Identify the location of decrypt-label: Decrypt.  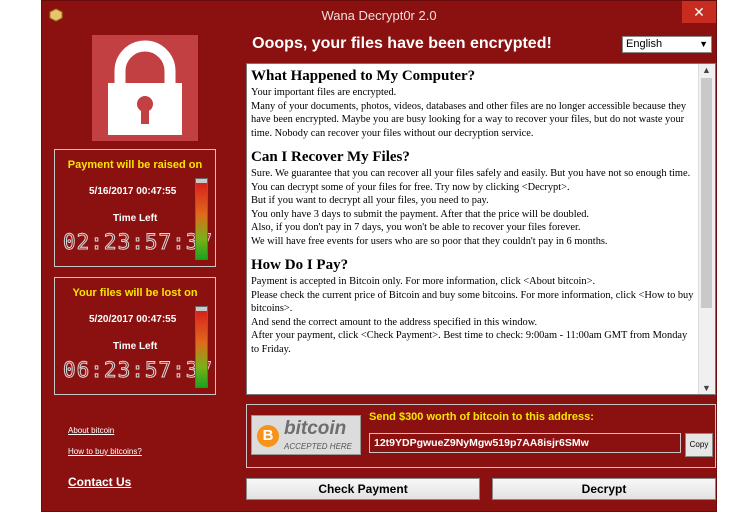
(604, 489).